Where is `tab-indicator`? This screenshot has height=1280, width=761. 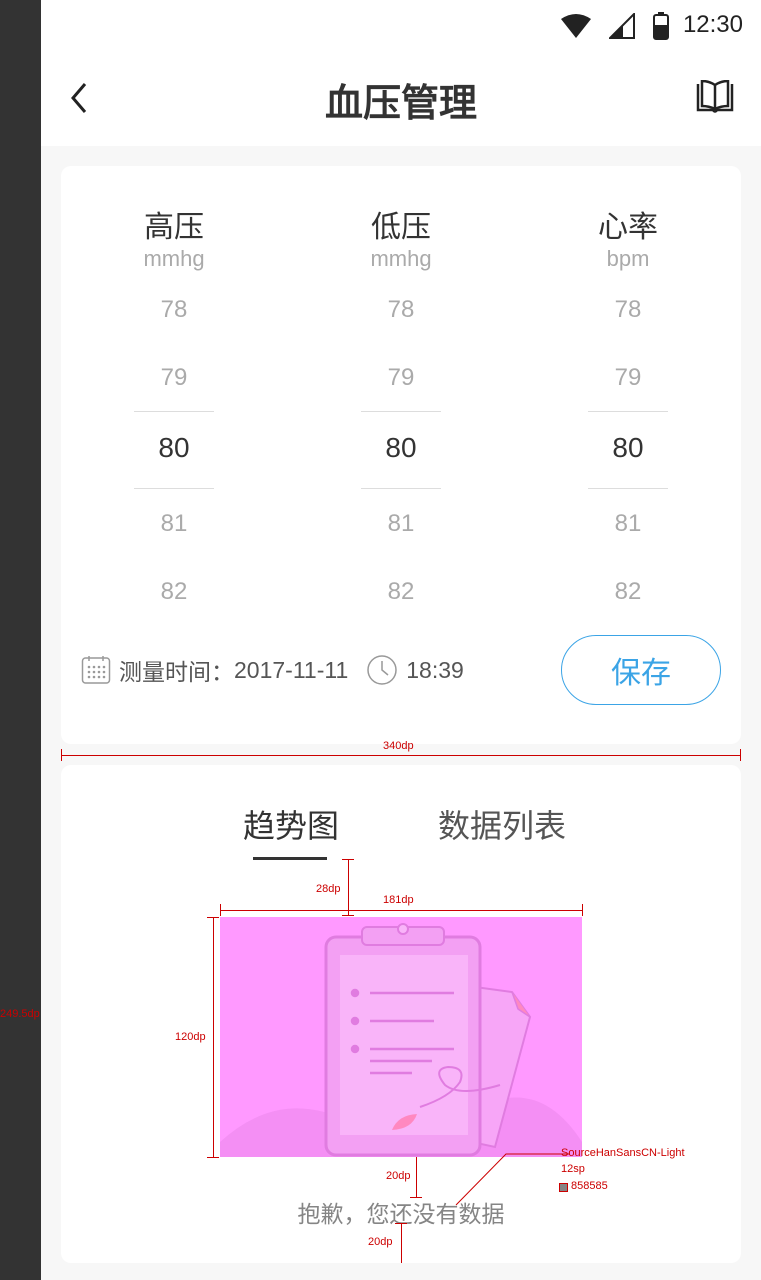 tab-indicator is located at coordinates (290, 858).